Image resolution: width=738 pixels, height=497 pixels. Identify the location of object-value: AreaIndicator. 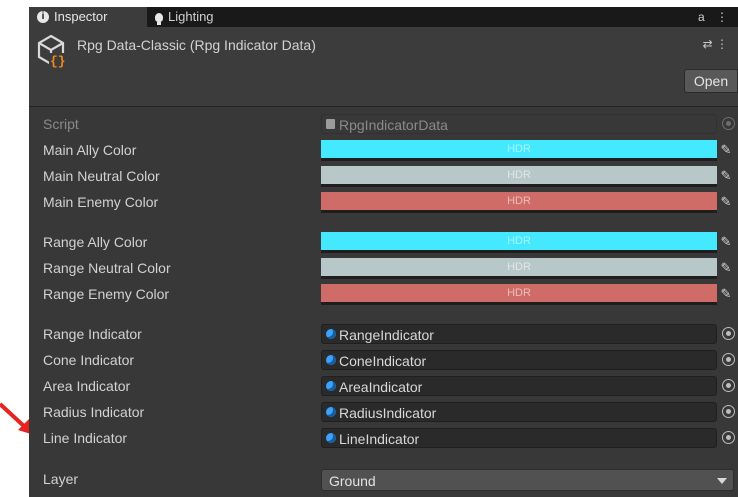
(381, 387).